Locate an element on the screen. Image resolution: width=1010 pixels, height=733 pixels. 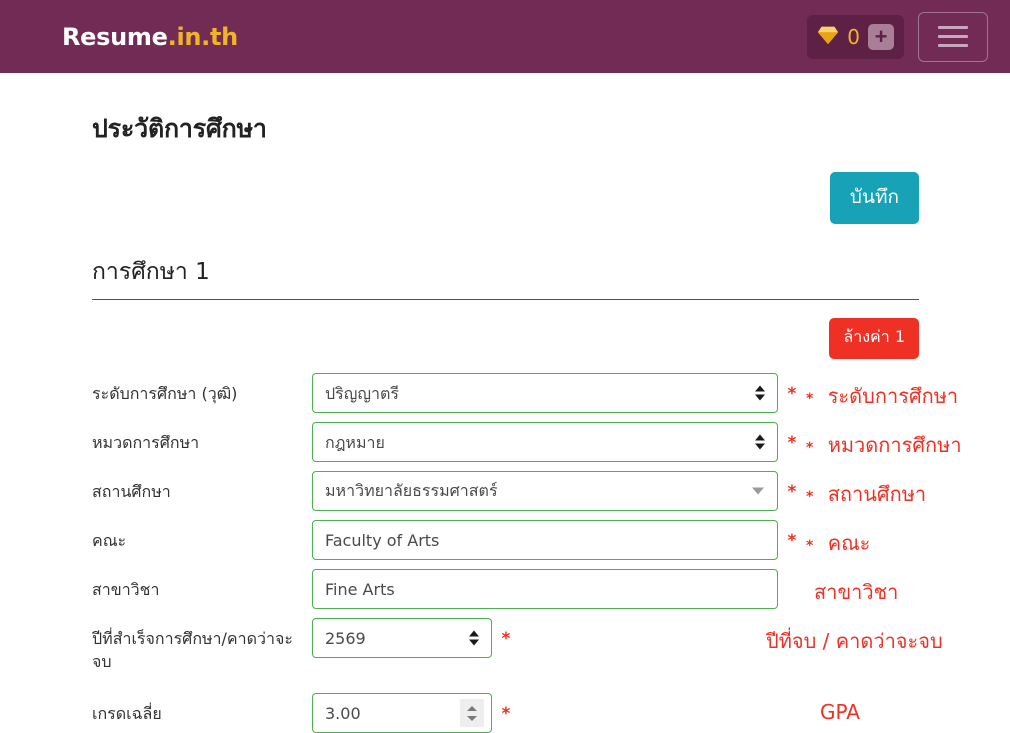
label-major: สาขาวิชา is located at coordinates (126, 589).